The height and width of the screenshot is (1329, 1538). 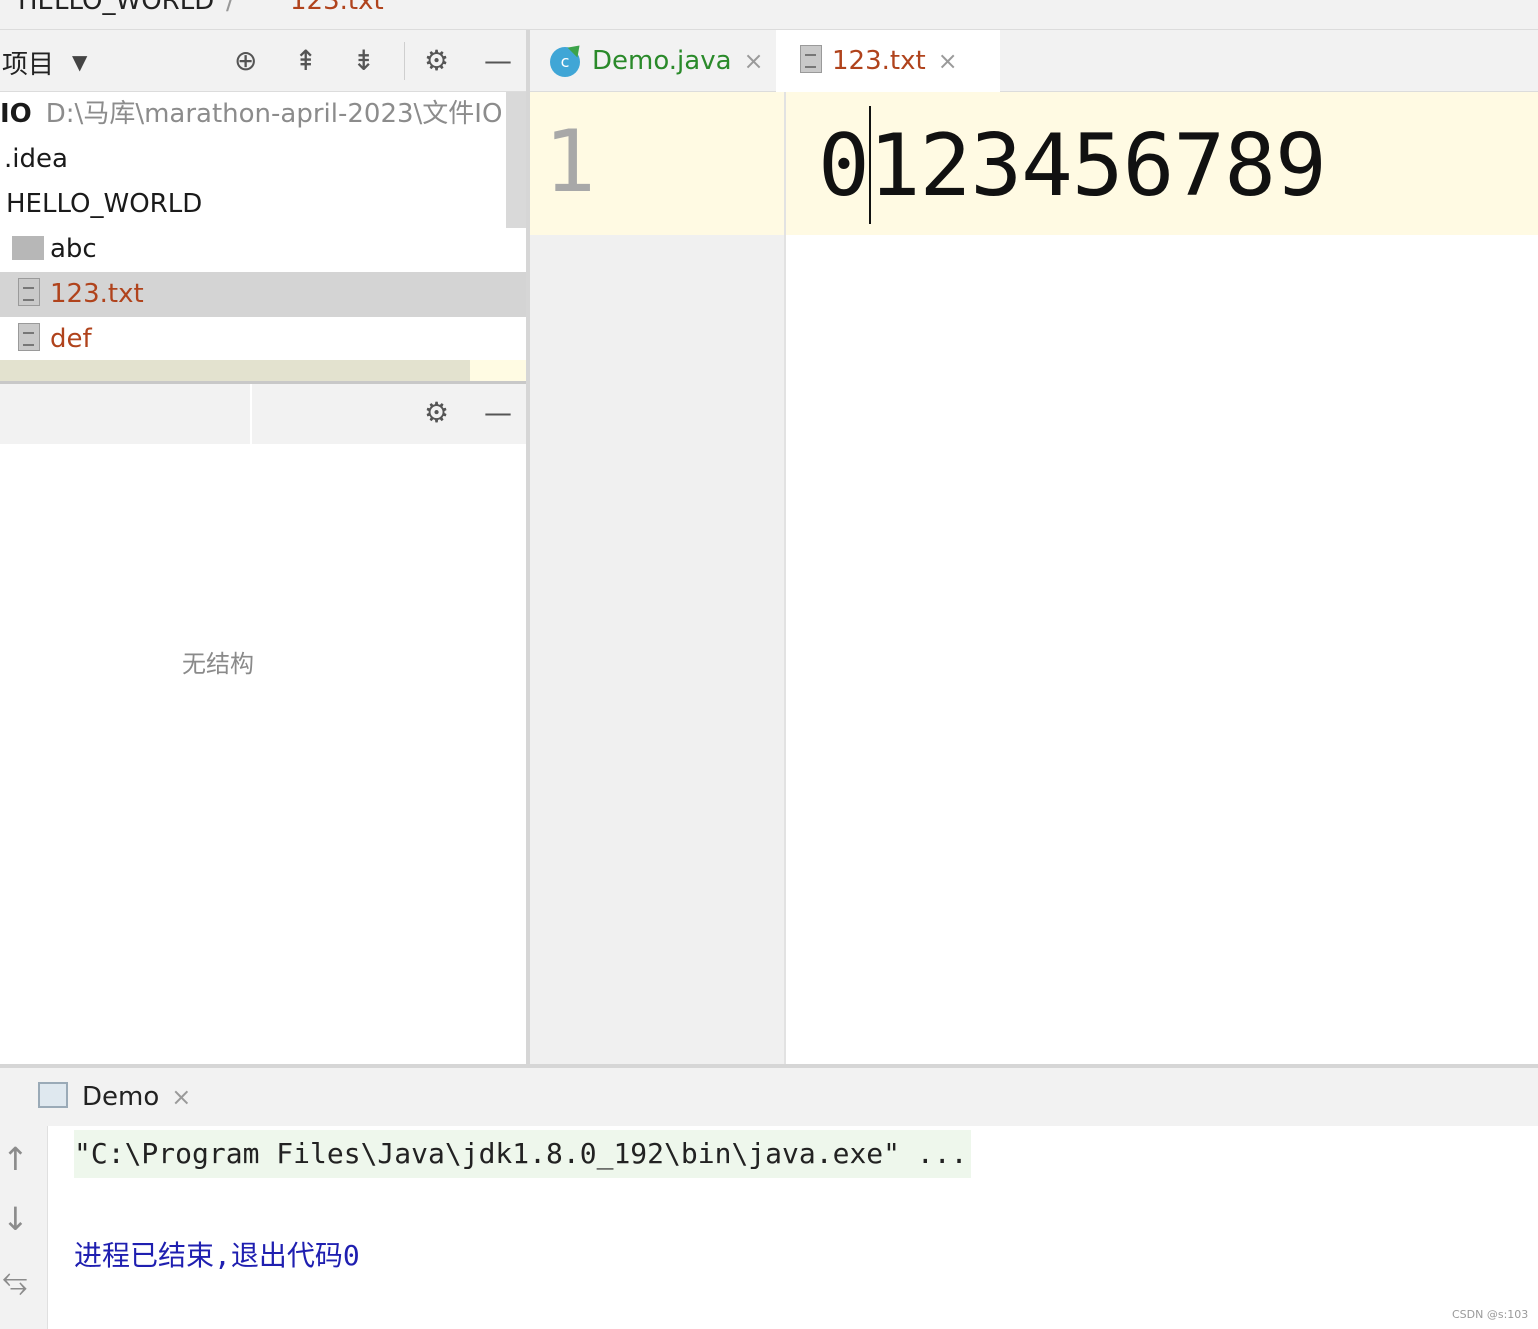 What do you see at coordinates (245, 61) in the screenshot?
I see `locate-icon: ⊕` at bounding box center [245, 61].